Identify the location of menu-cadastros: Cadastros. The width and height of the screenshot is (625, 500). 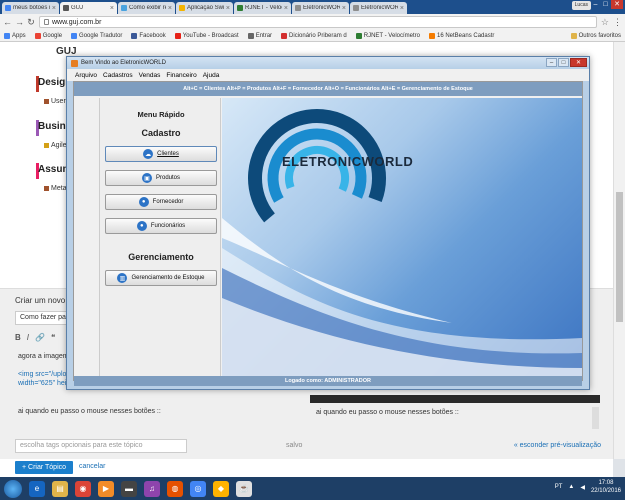
(118, 75).